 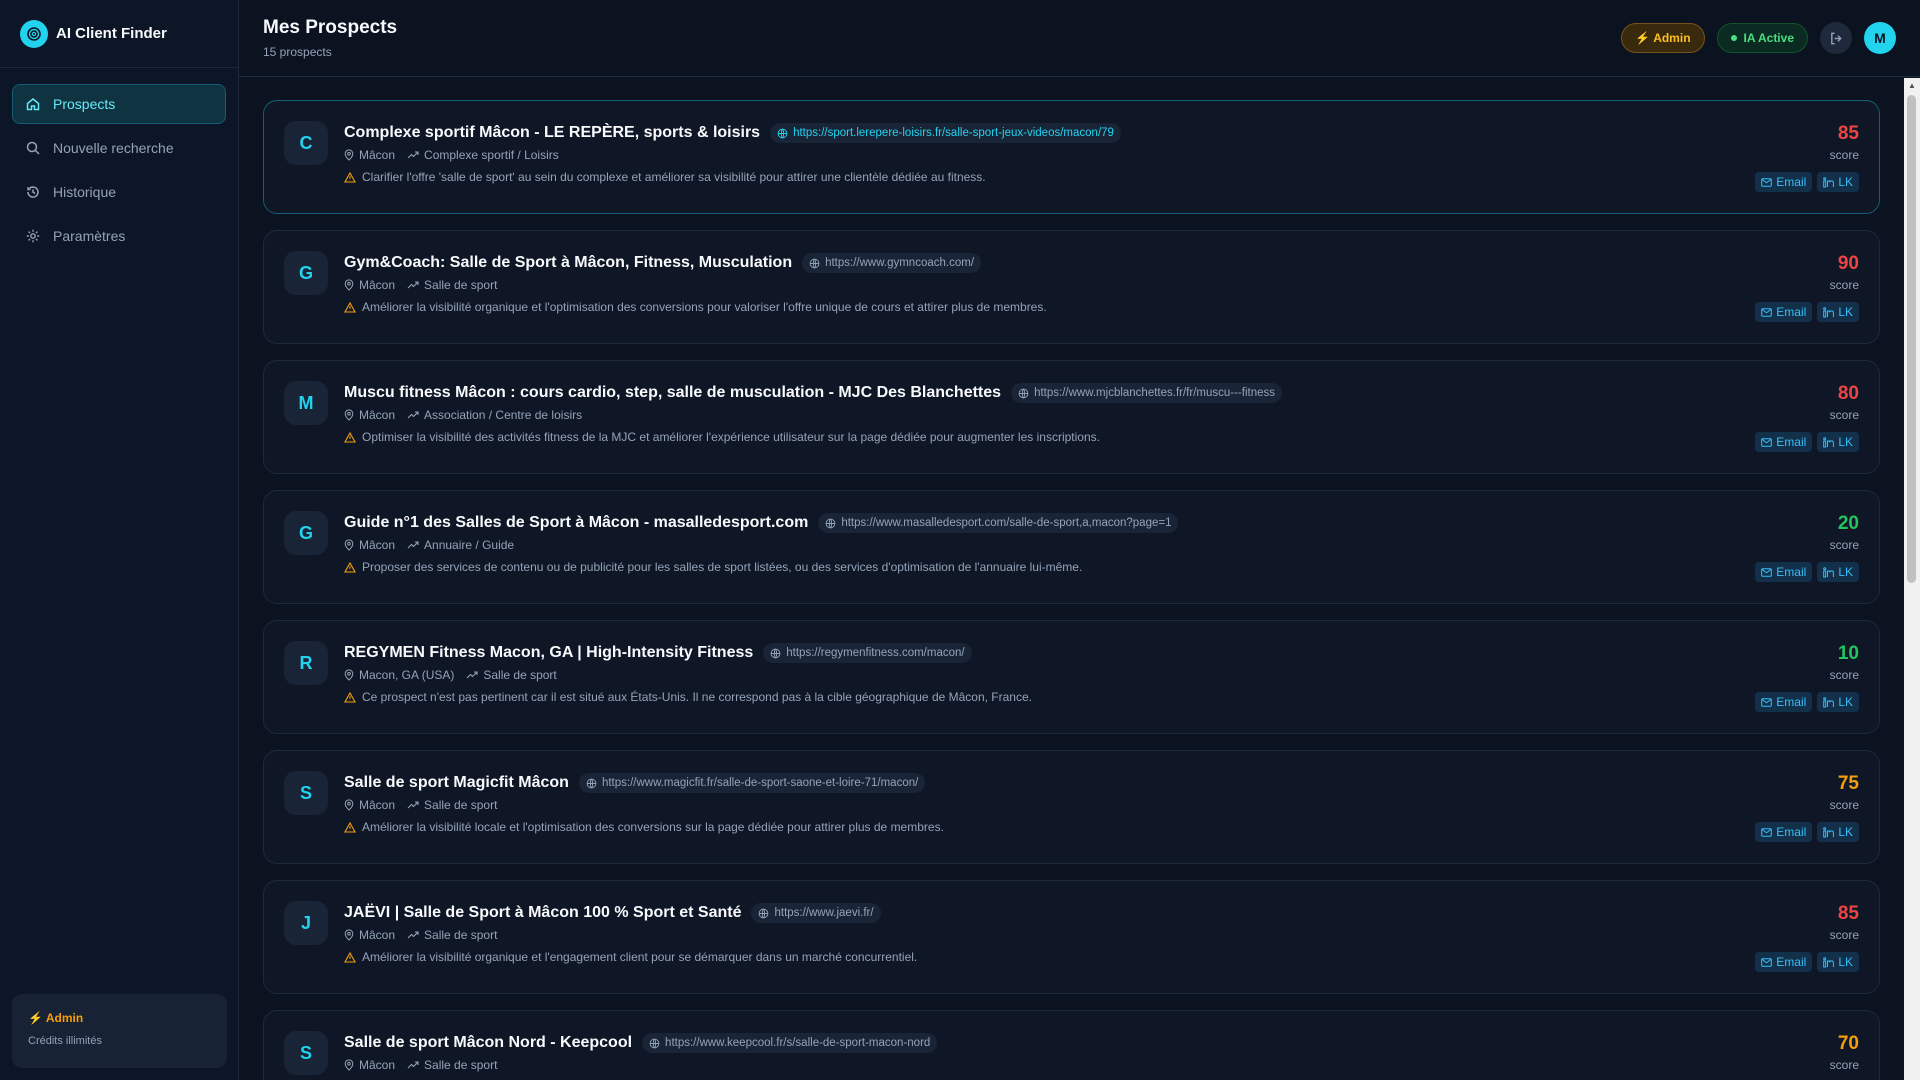 What do you see at coordinates (119, 104) in the screenshot?
I see `sidebar-item-prospects: Prospects` at bounding box center [119, 104].